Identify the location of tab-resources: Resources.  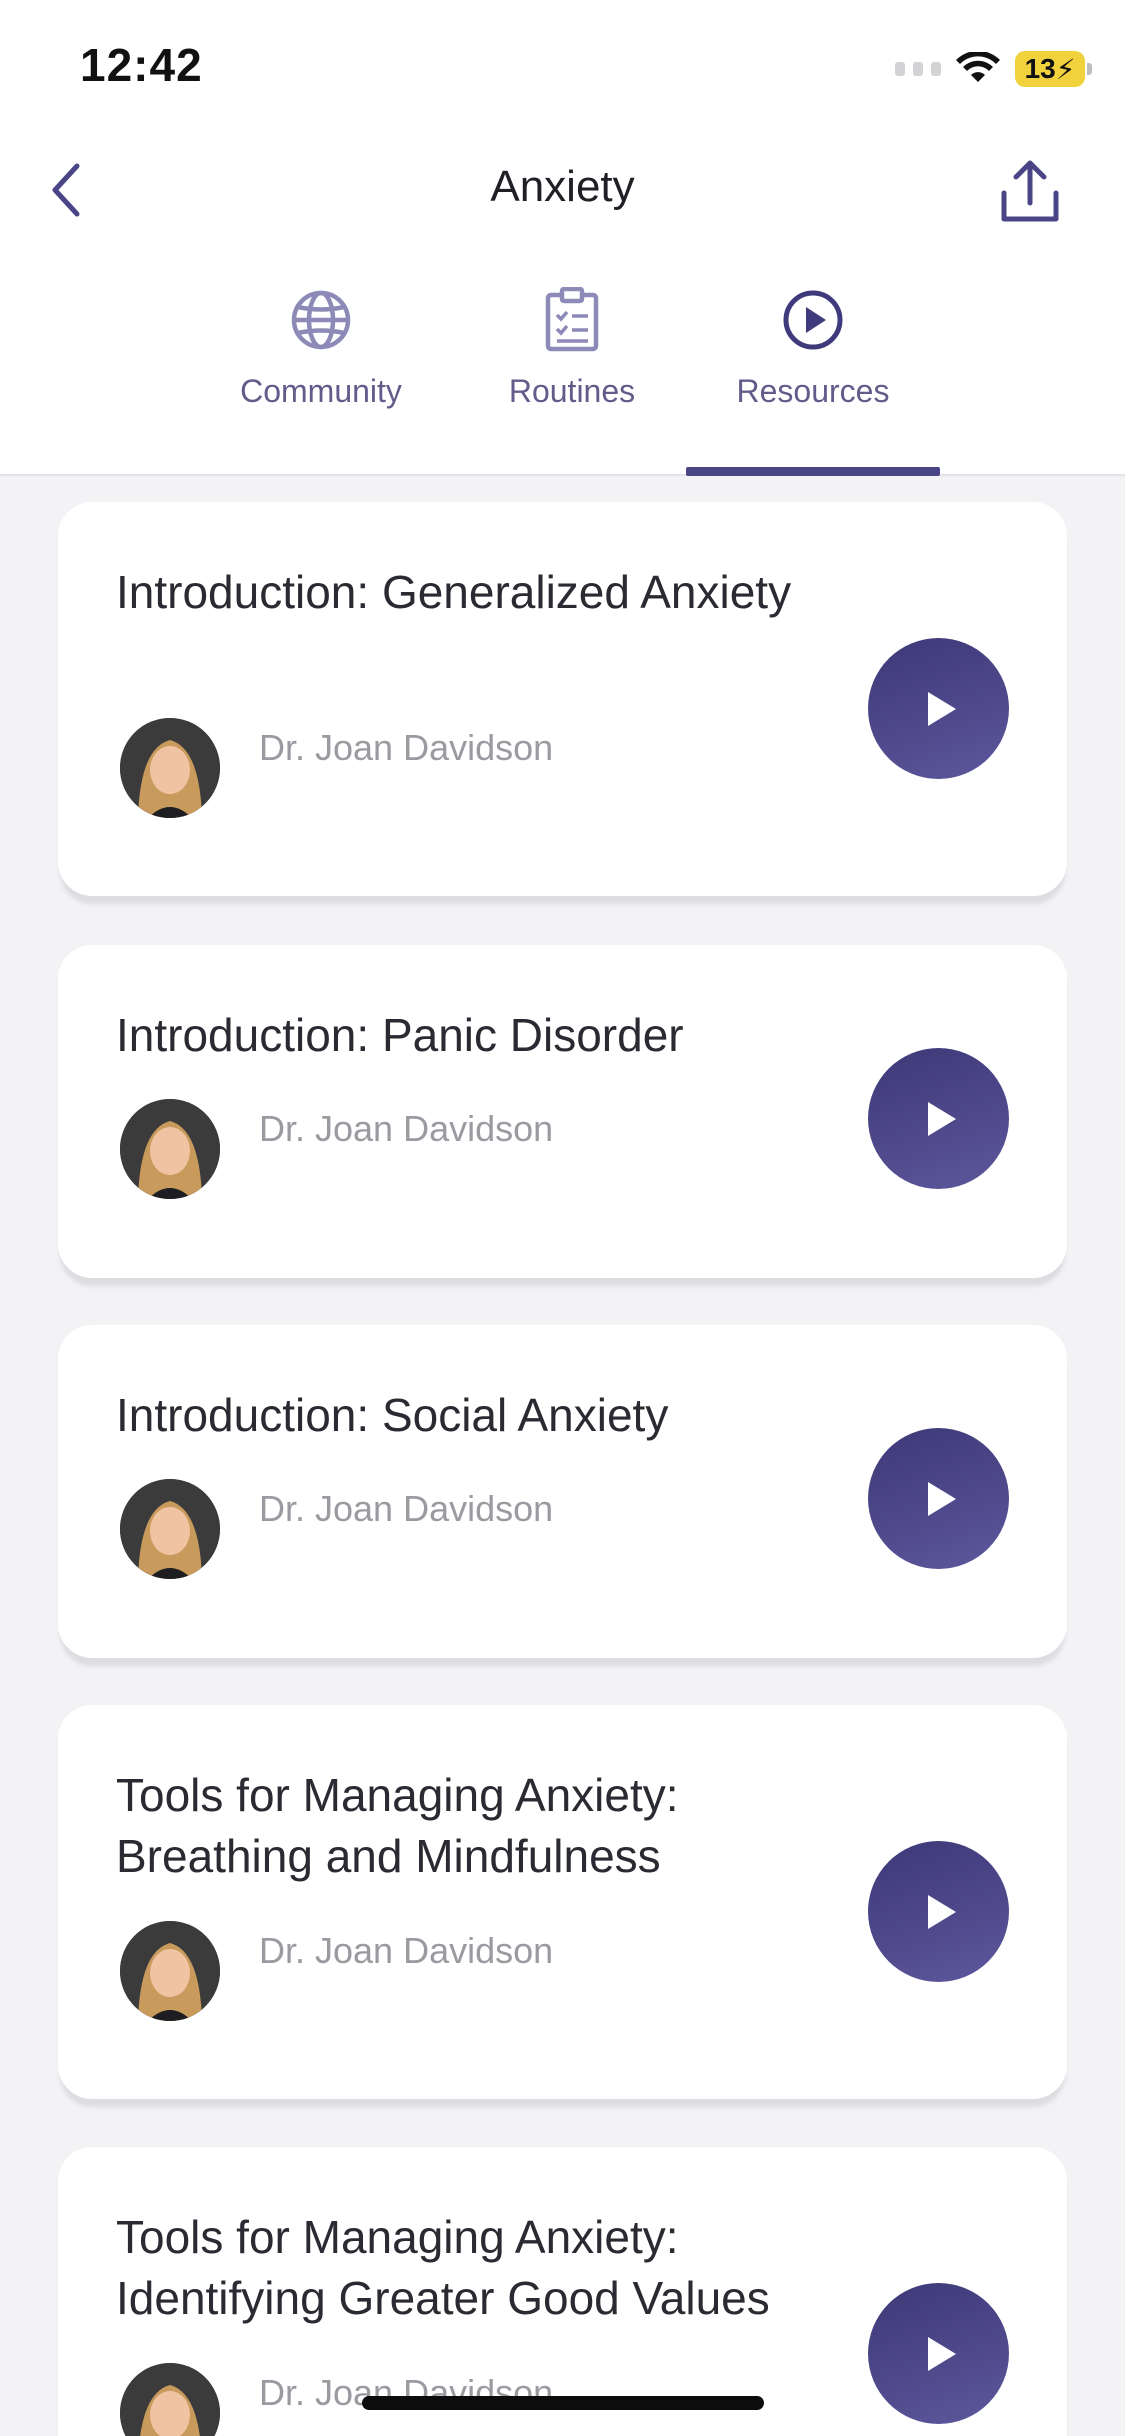
(813, 380).